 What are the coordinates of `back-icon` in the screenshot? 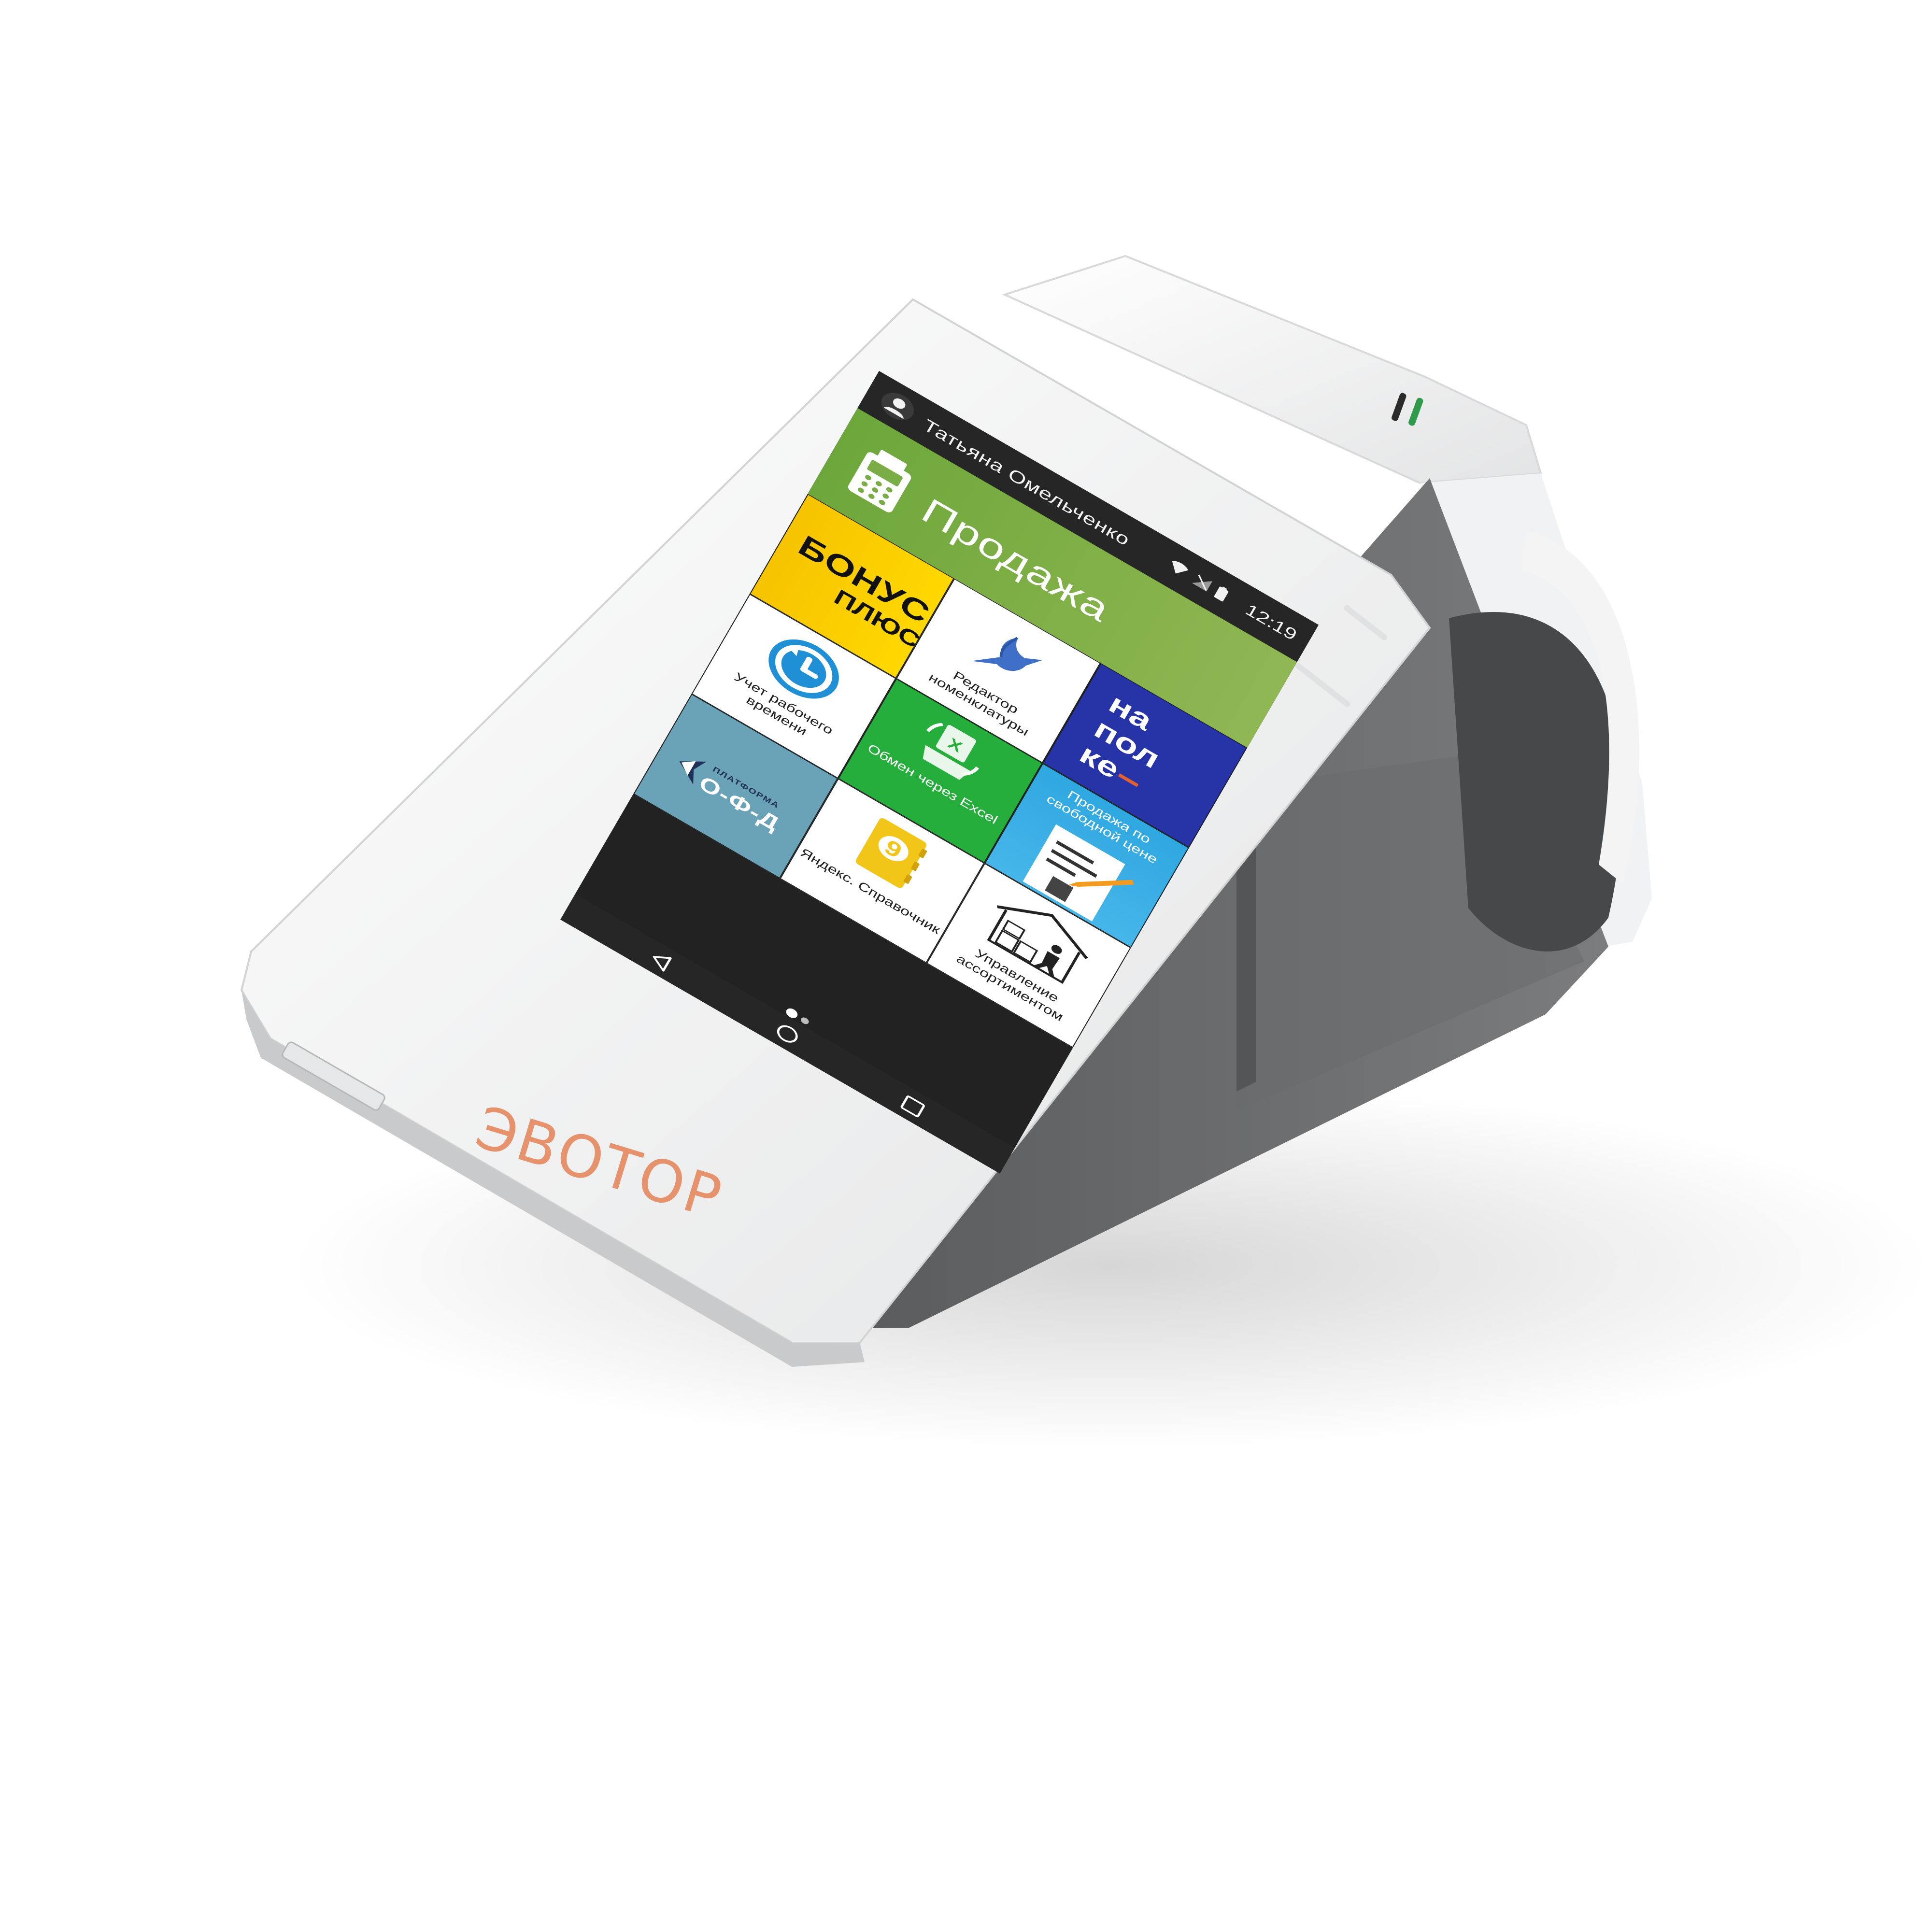 It's located at (660, 960).